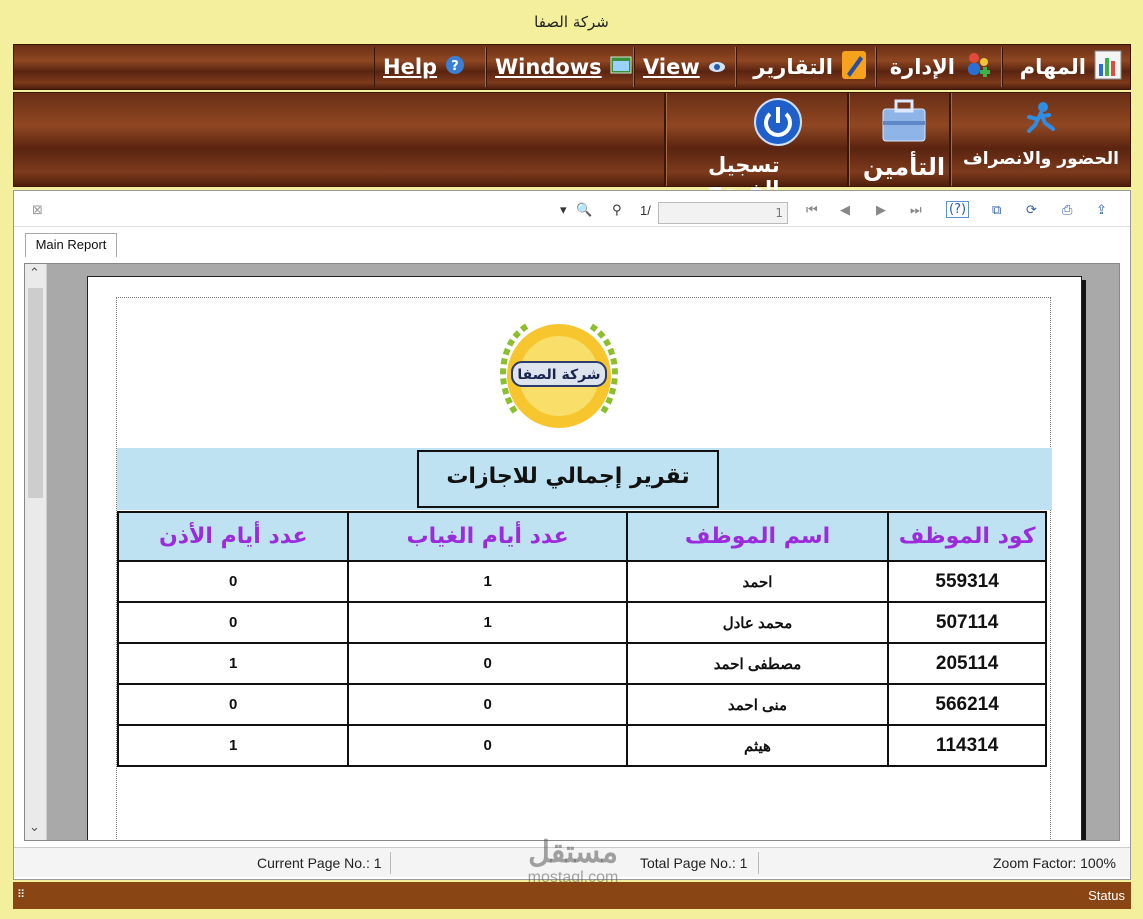 This screenshot has width=1143, height=919. I want to click on table-row: 559314 احمد 1 0, so click(581, 581).